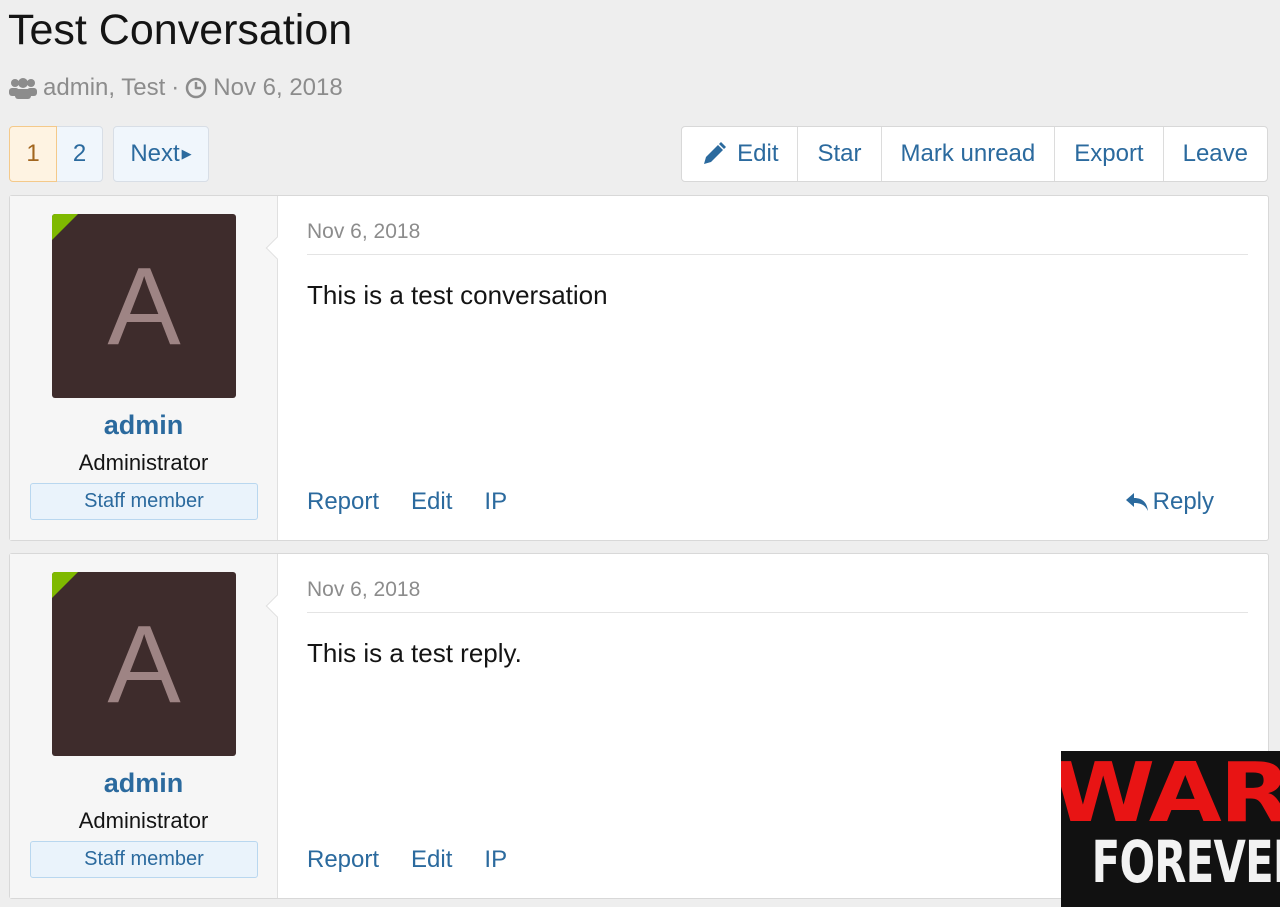 The height and width of the screenshot is (907, 1280). I want to click on edit-label: Edit, so click(758, 153).